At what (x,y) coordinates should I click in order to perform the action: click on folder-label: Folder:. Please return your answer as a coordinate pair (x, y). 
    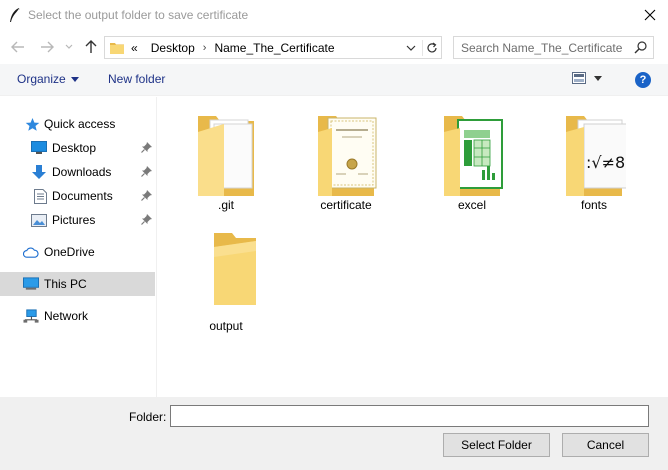
    Looking at the image, I should click on (148, 417).